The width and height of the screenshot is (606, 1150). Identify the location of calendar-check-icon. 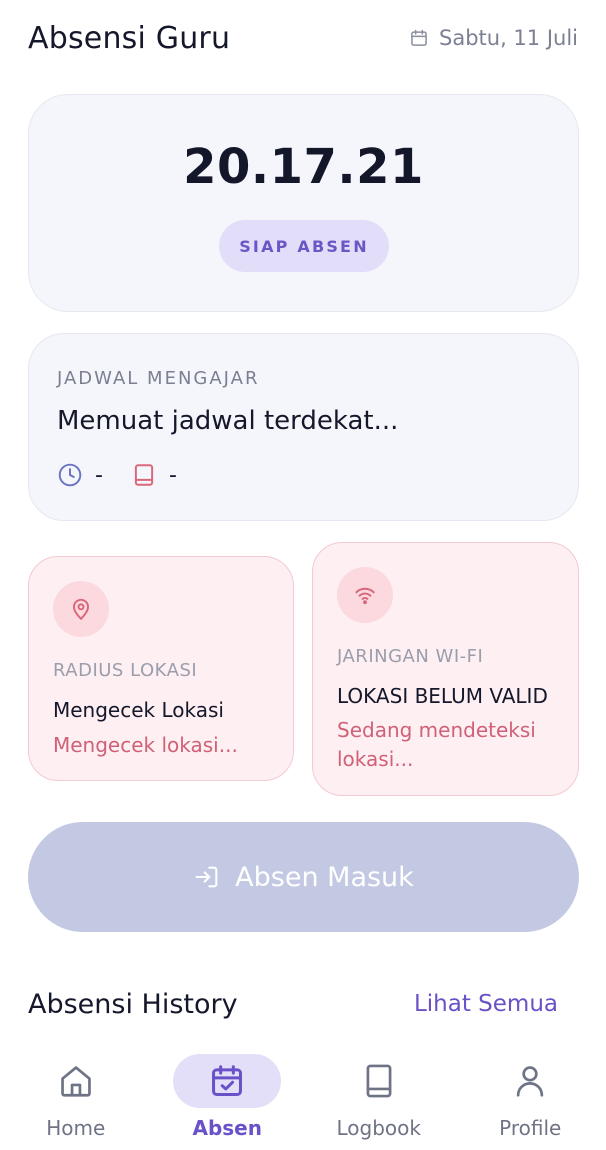
(227, 1080).